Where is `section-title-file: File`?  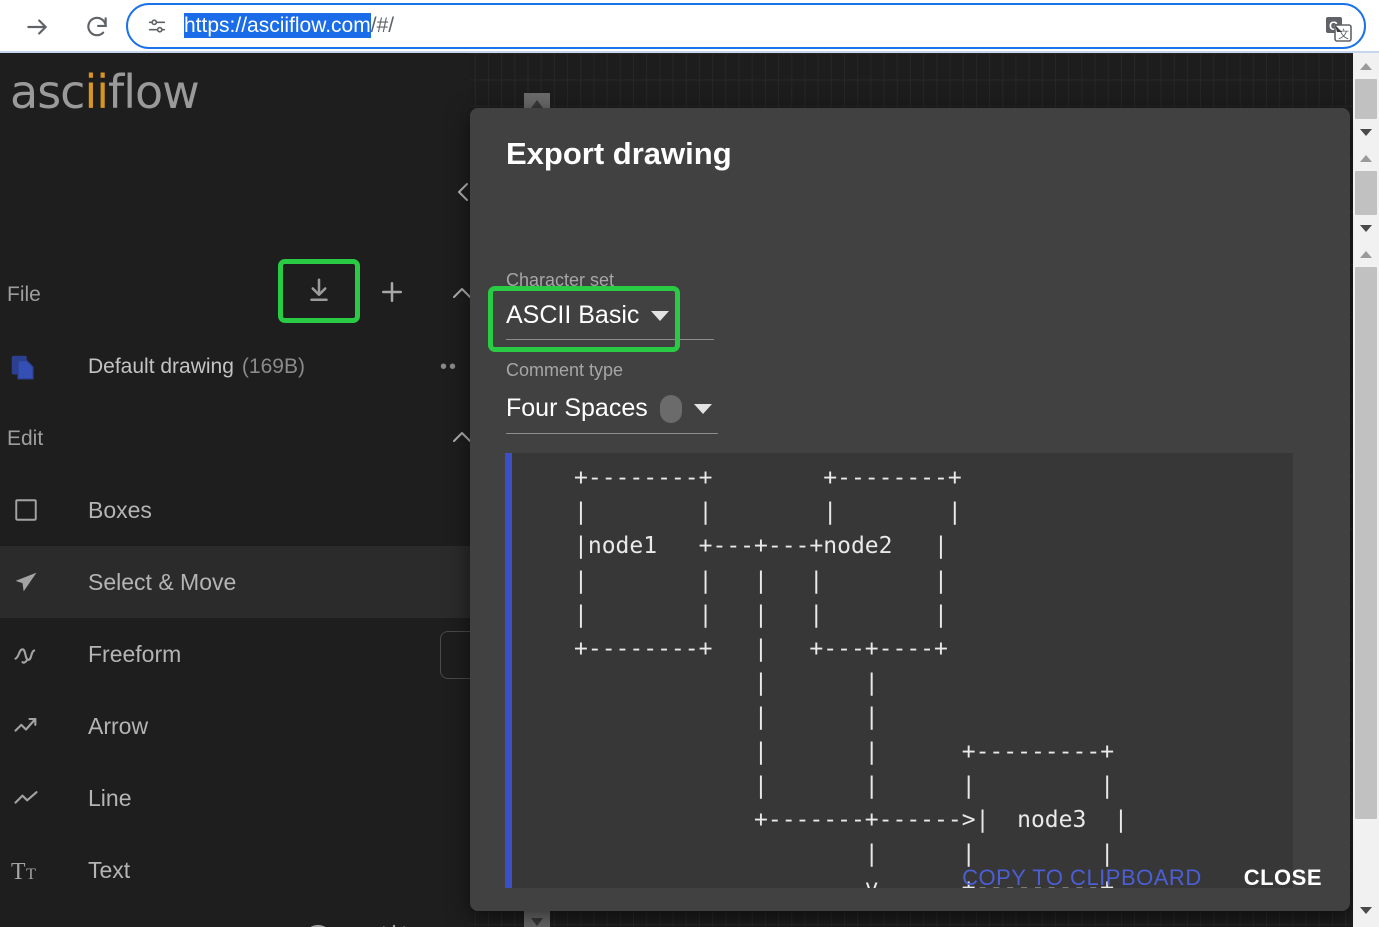
section-title-file: File is located at coordinates (24, 294).